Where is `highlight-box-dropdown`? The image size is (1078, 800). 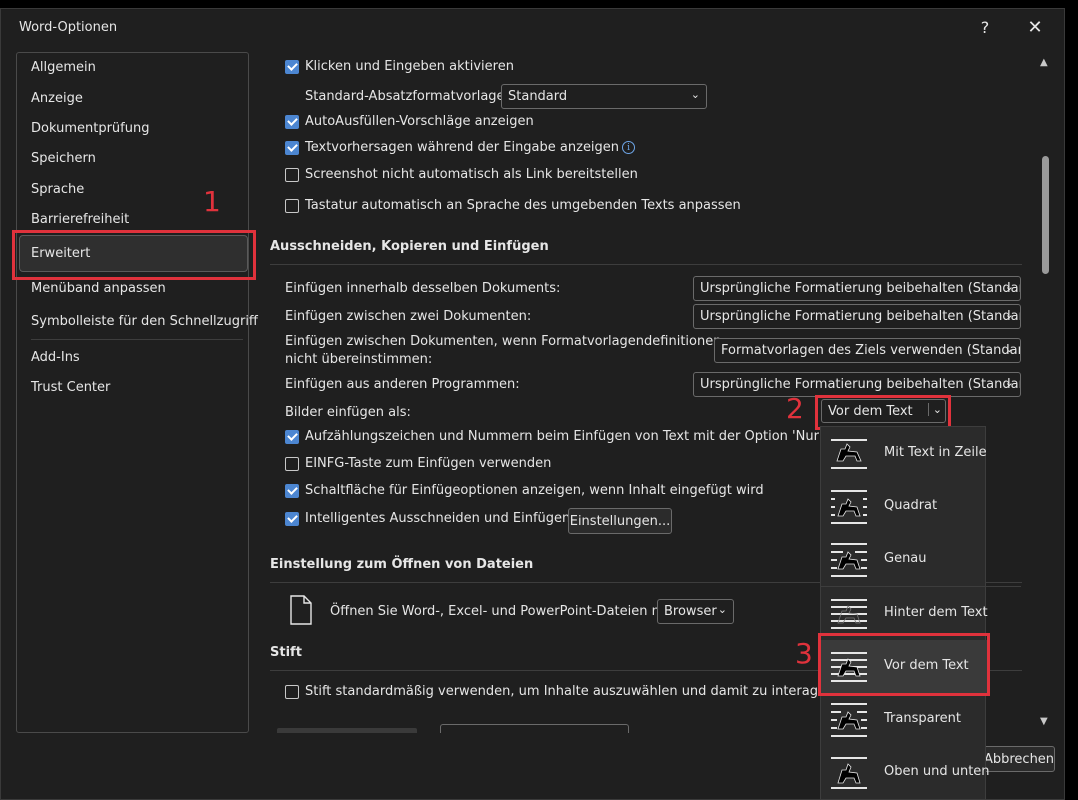 highlight-box-dropdown is located at coordinates (883, 412).